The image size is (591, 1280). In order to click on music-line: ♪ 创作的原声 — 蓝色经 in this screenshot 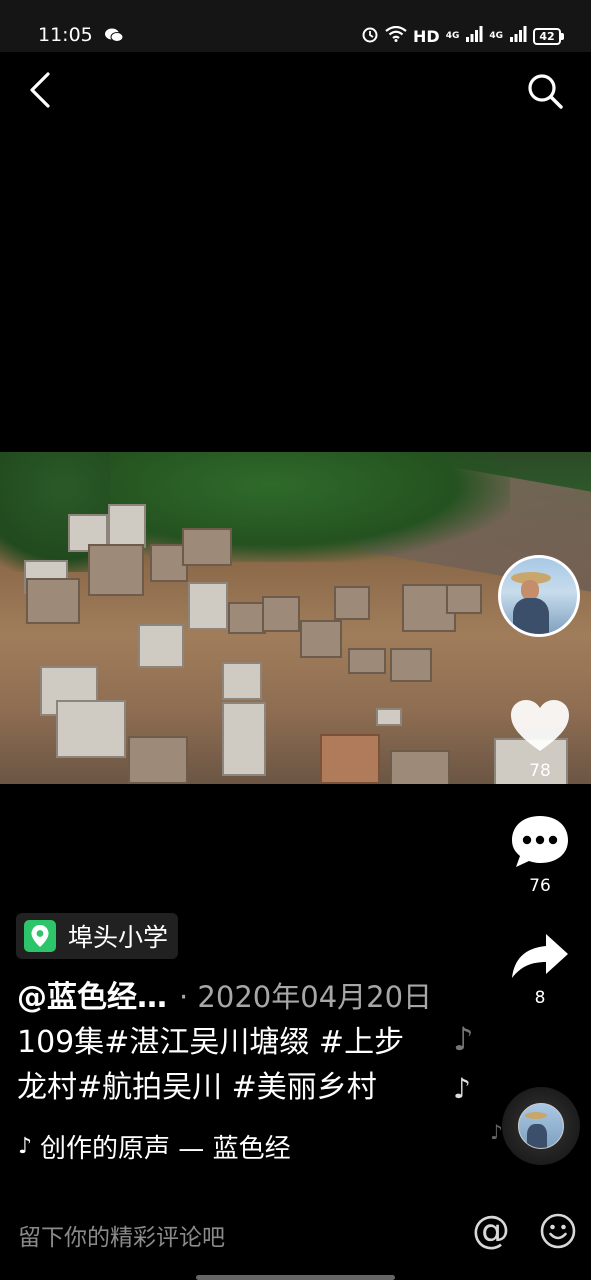, I will do `click(154, 1146)`.